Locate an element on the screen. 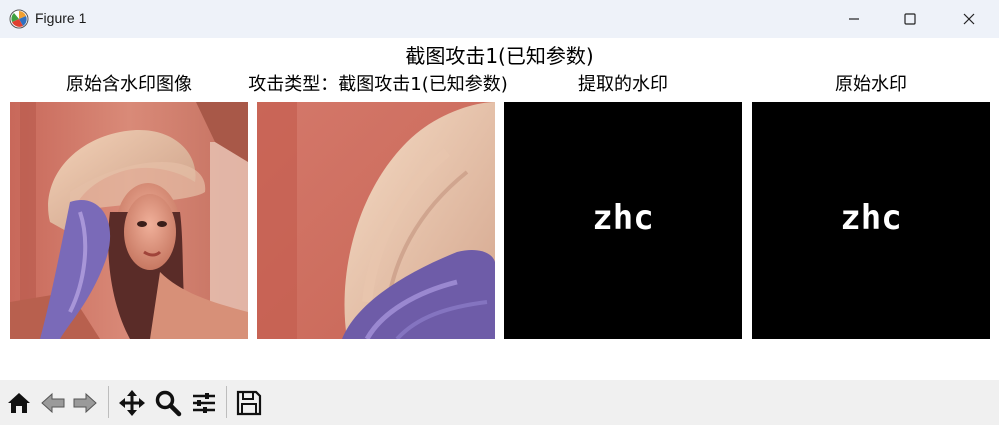  close-button is located at coordinates (968, 19).